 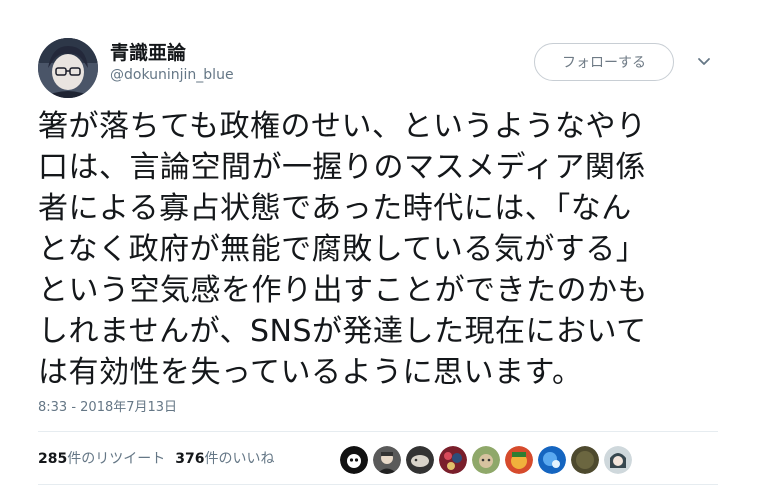 I want to click on tweet-text-line: は有効性を失っているように思います。, so click(x=310, y=372).